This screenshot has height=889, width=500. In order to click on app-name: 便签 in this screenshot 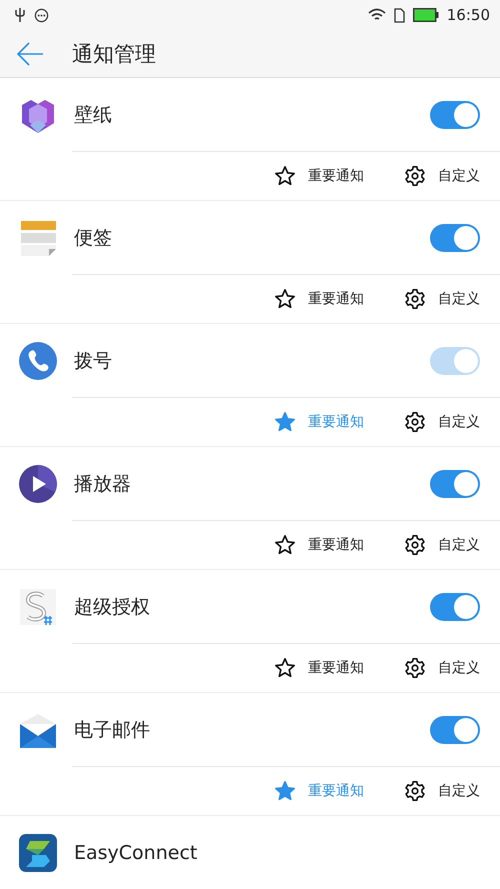, I will do `click(93, 238)`.